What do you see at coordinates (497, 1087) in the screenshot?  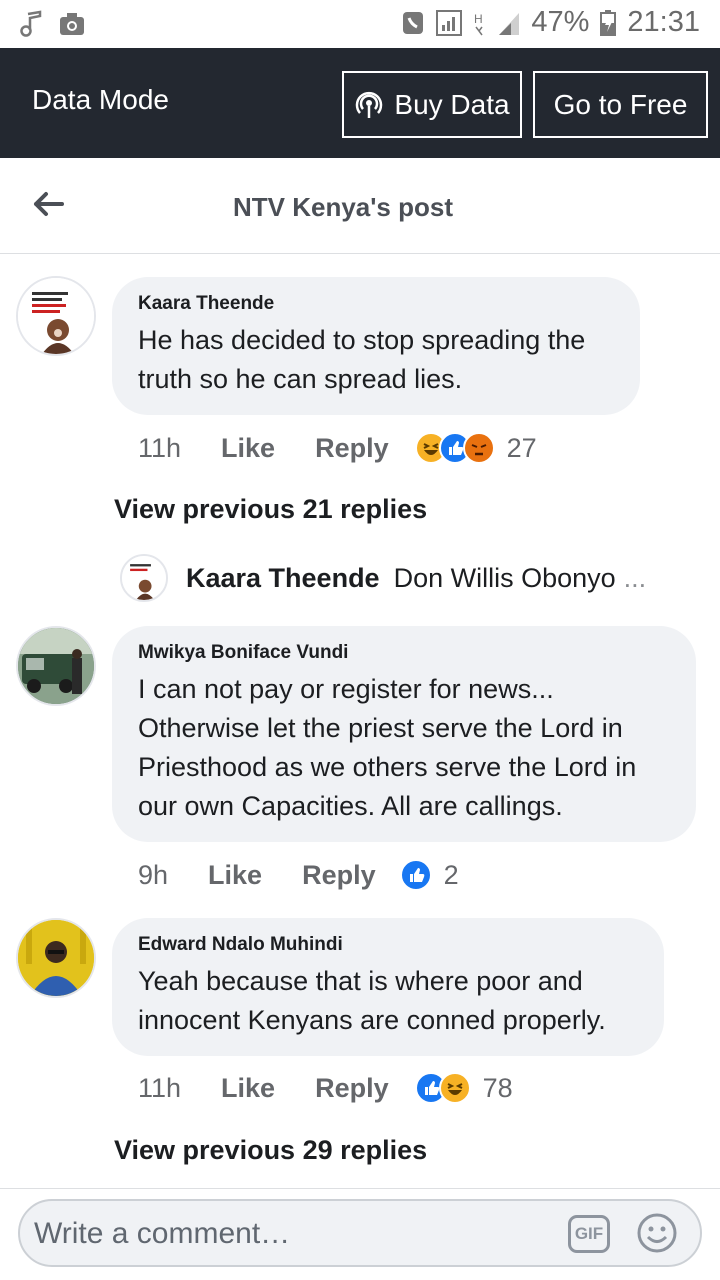 I see `reaction-count: 78` at bounding box center [497, 1087].